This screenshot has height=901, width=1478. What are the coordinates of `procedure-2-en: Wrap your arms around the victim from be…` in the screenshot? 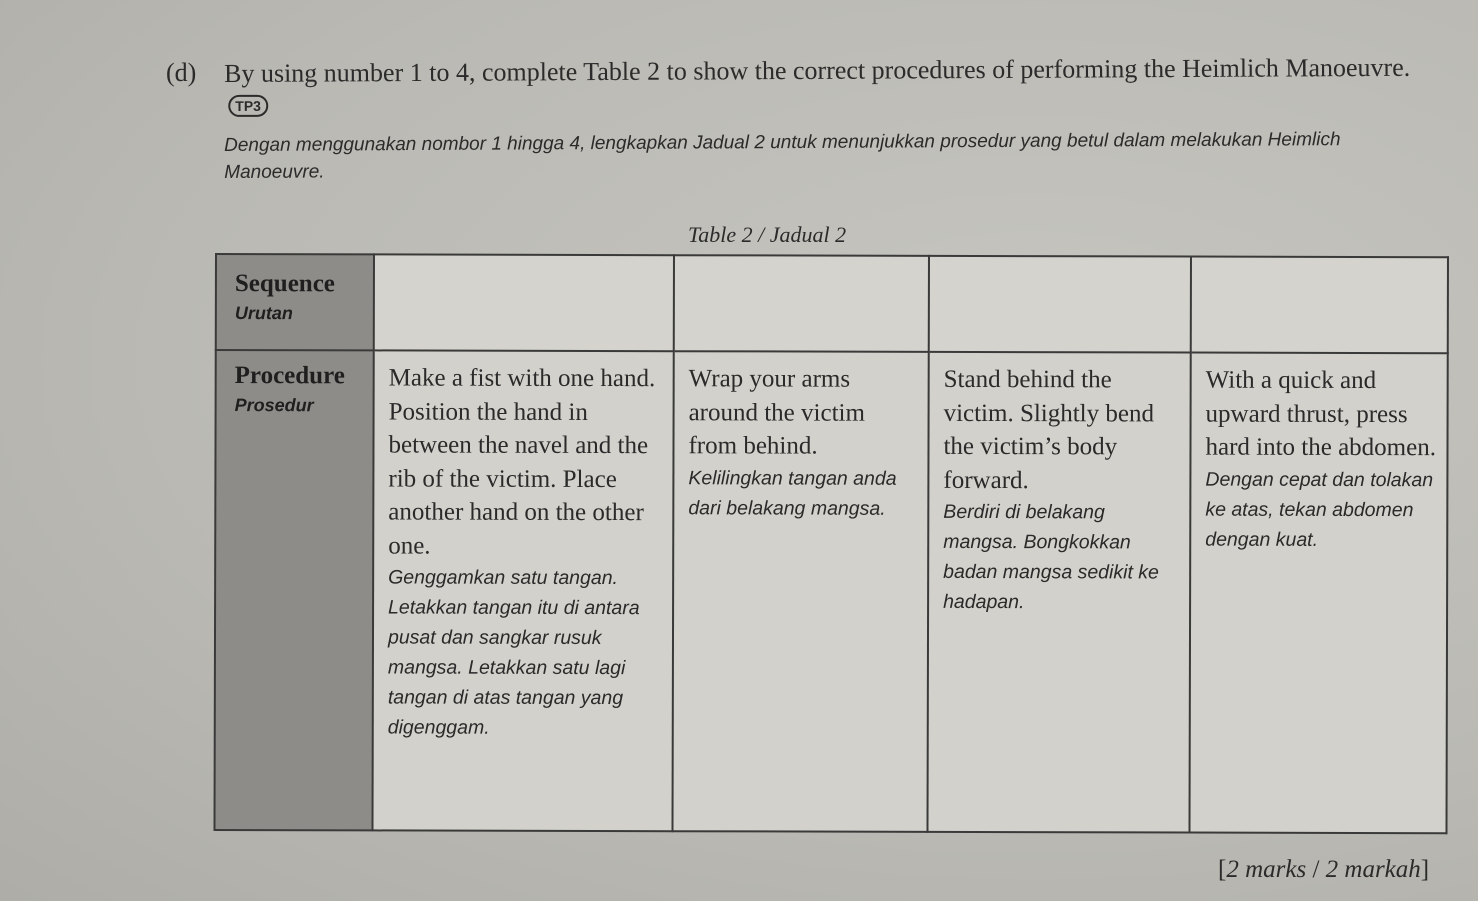 It's located at (776, 412).